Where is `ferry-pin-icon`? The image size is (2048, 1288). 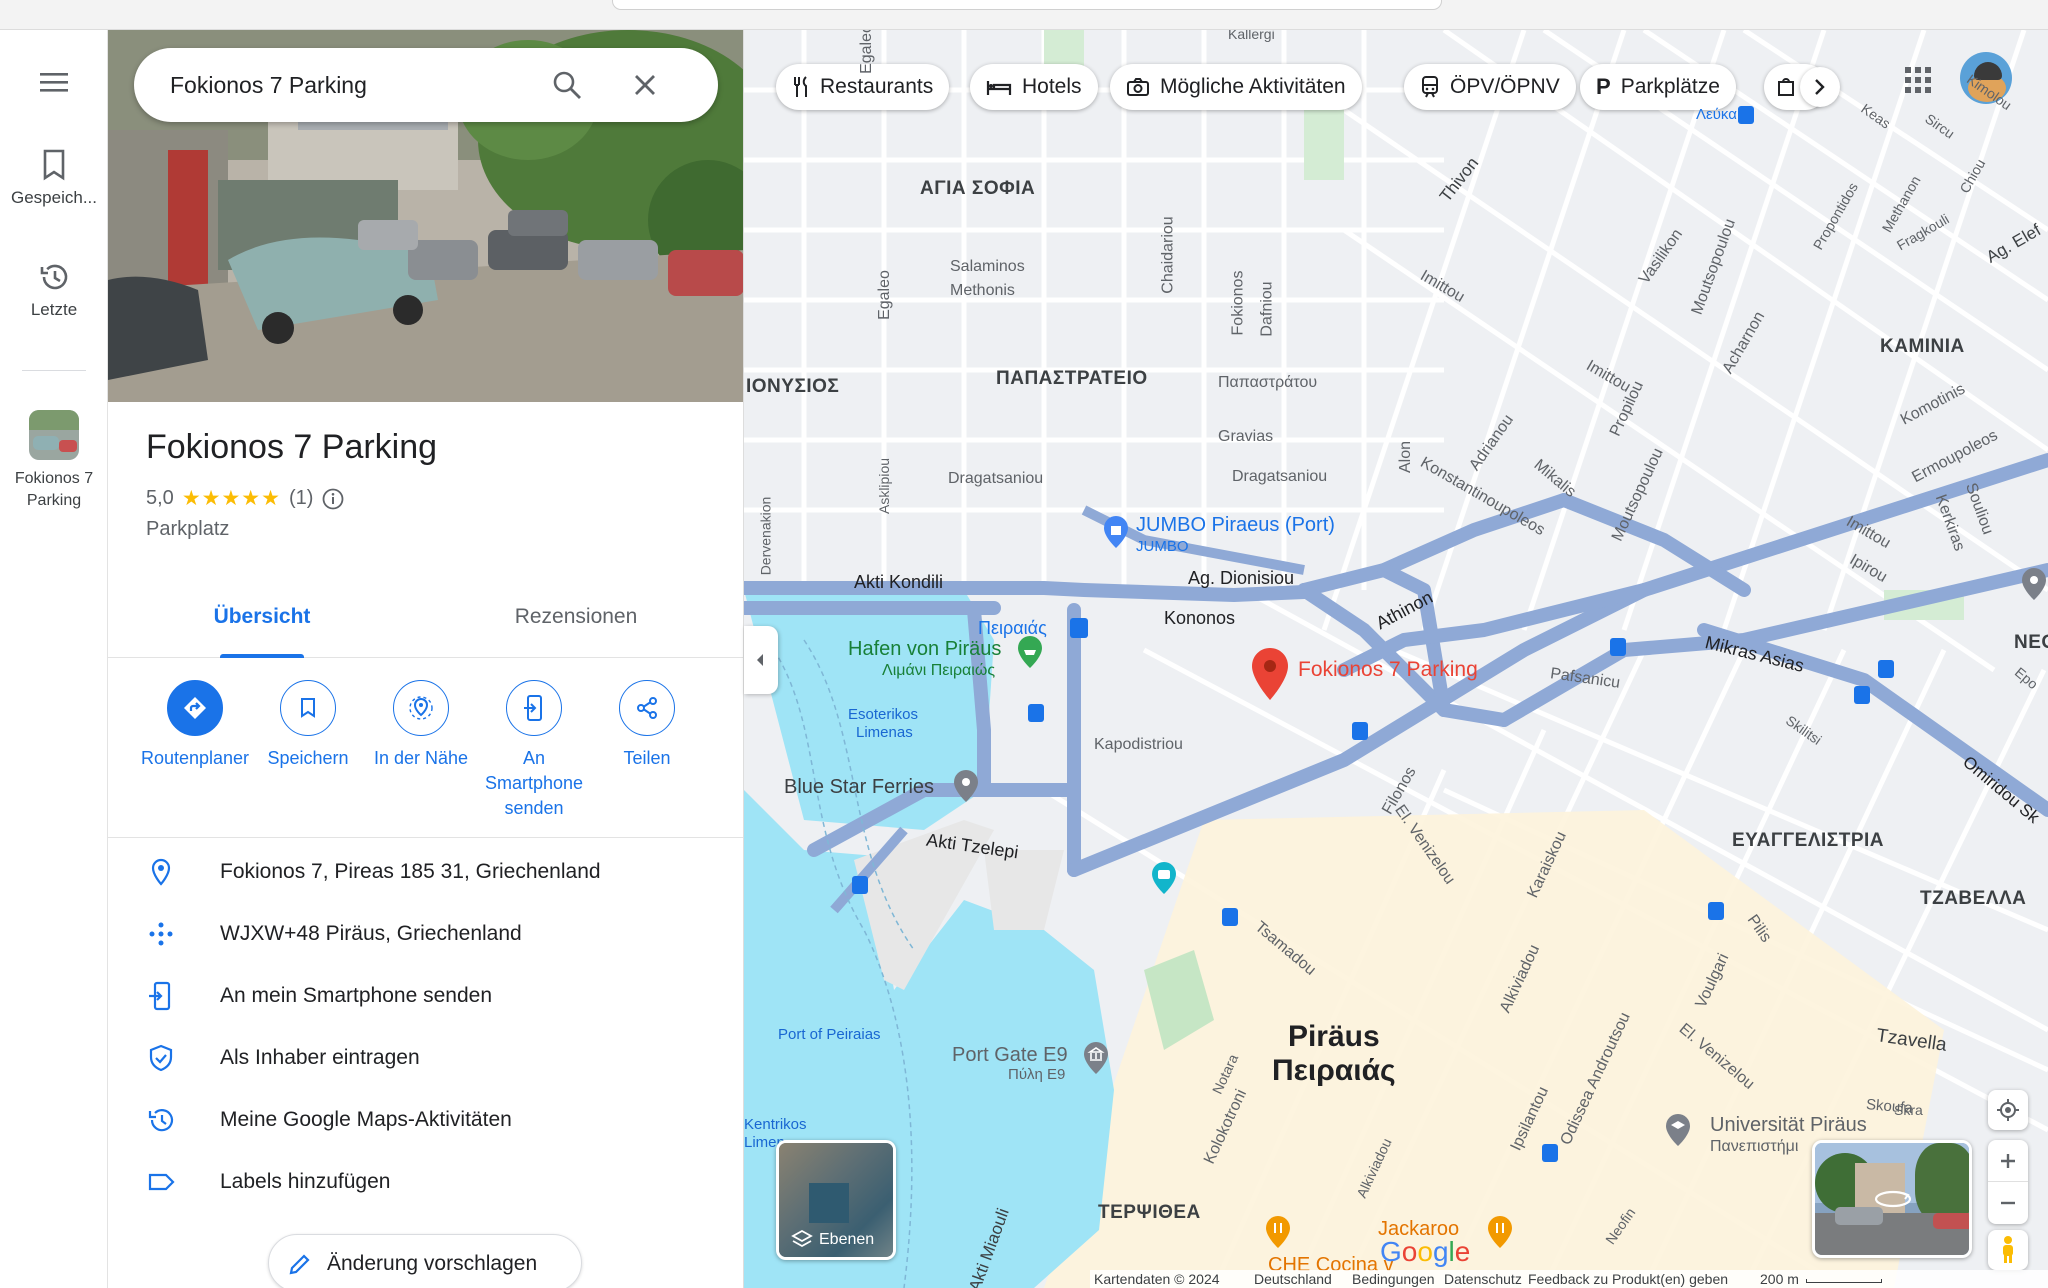 ferry-pin-icon is located at coordinates (1030, 652).